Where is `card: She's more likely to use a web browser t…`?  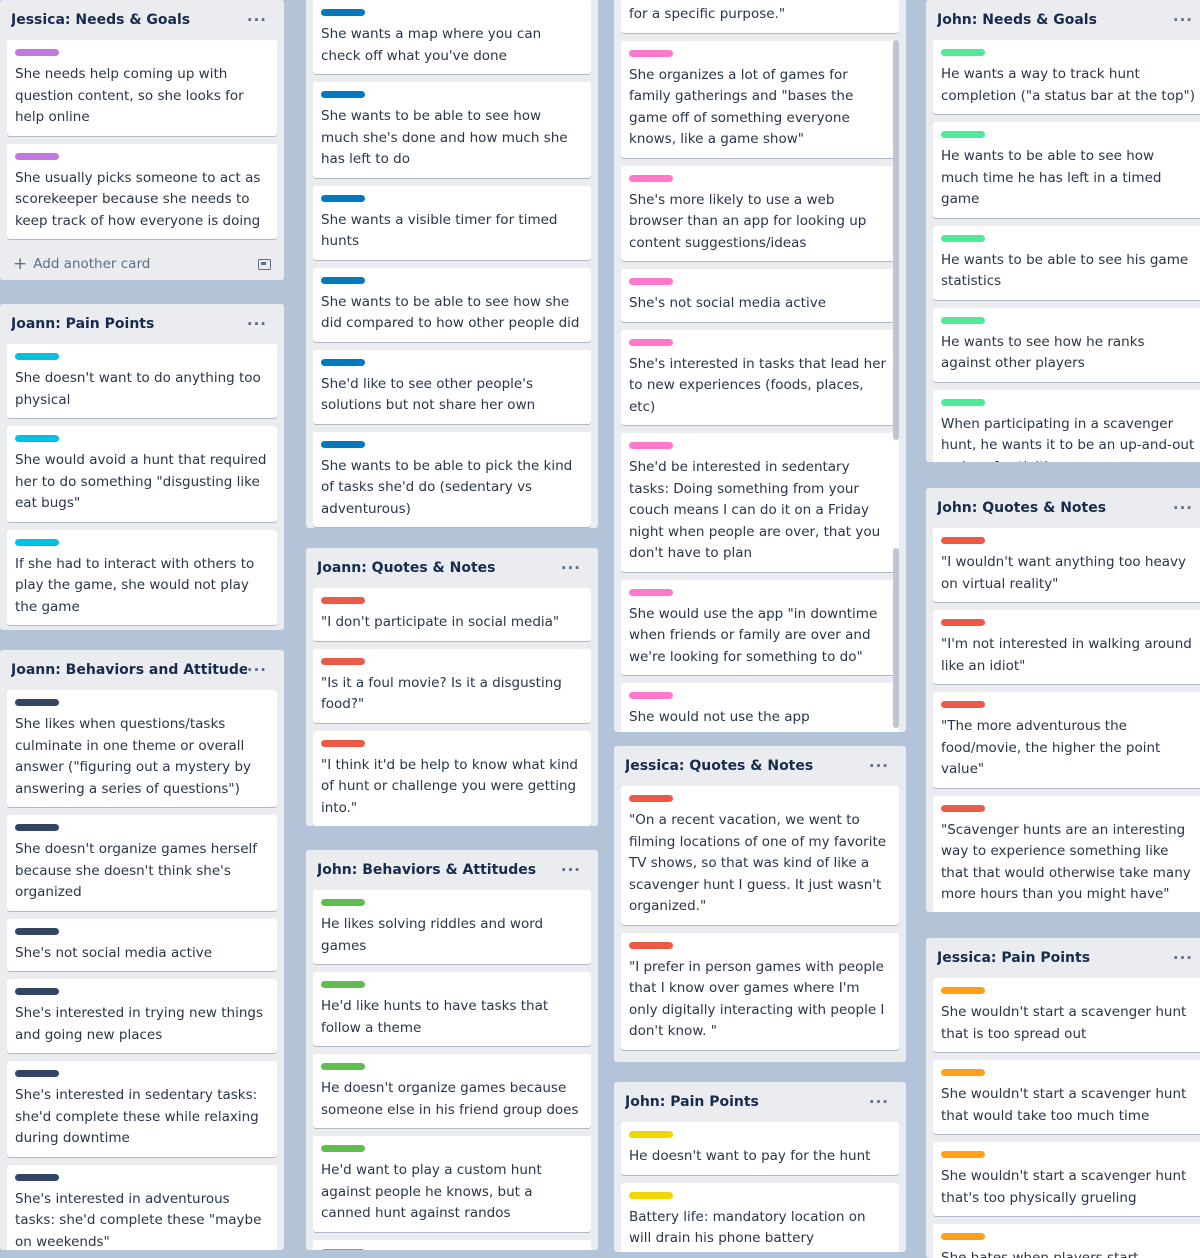
card: She's more likely to use a web browser t… is located at coordinates (760, 213).